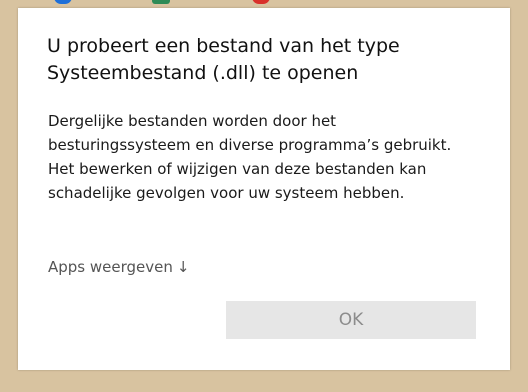 This screenshot has width=528, height=392. Describe the element at coordinates (261, 2) in the screenshot. I see `desktop-icon-red` at that location.